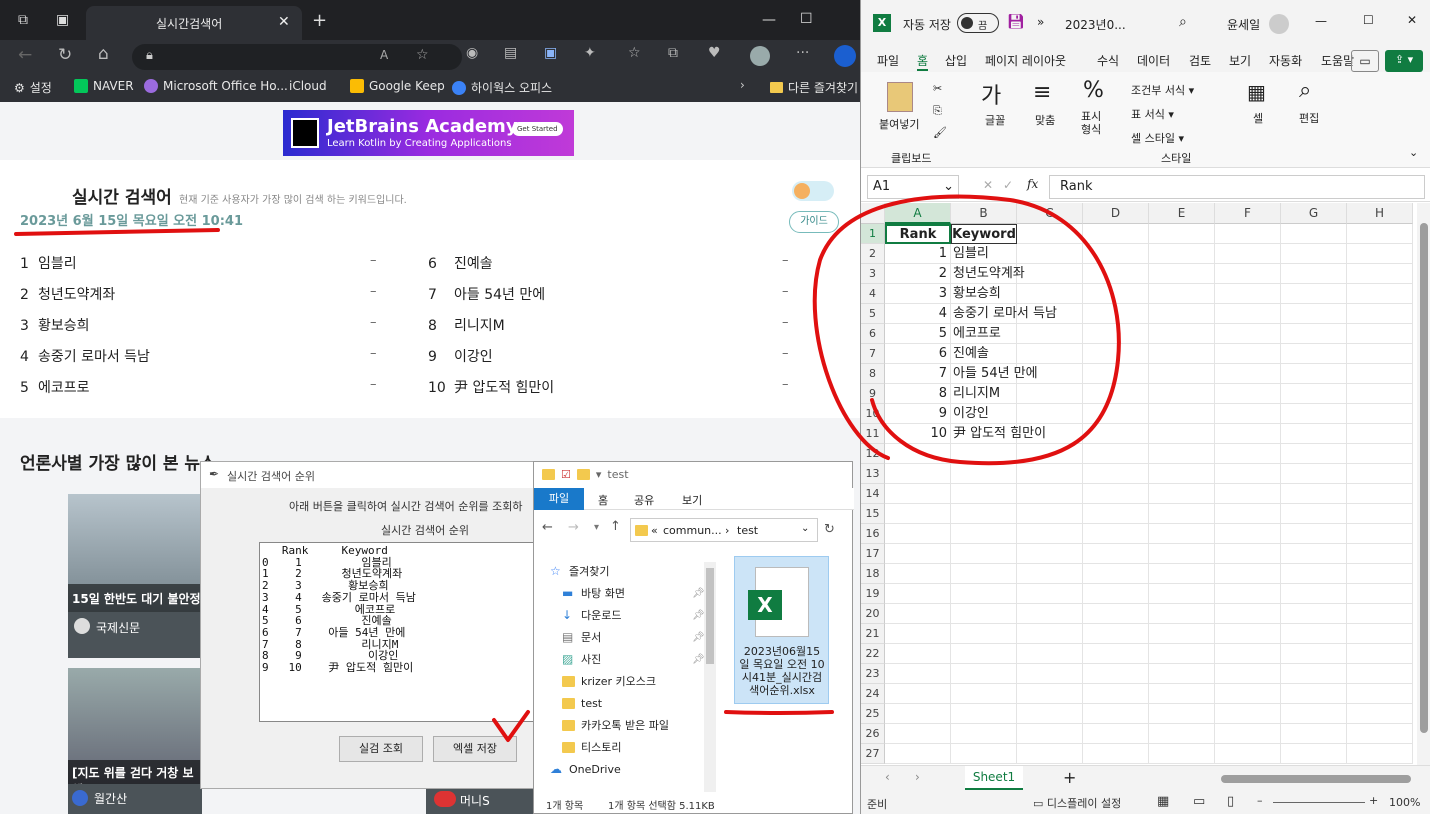 The height and width of the screenshot is (814, 1430). What do you see at coordinates (873, 714) in the screenshot?
I see `row-header: 25` at bounding box center [873, 714].